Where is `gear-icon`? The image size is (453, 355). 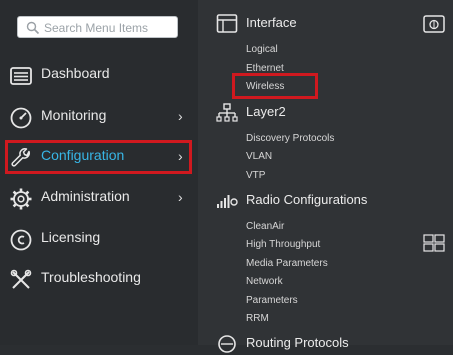
gear-icon is located at coordinates (21, 199).